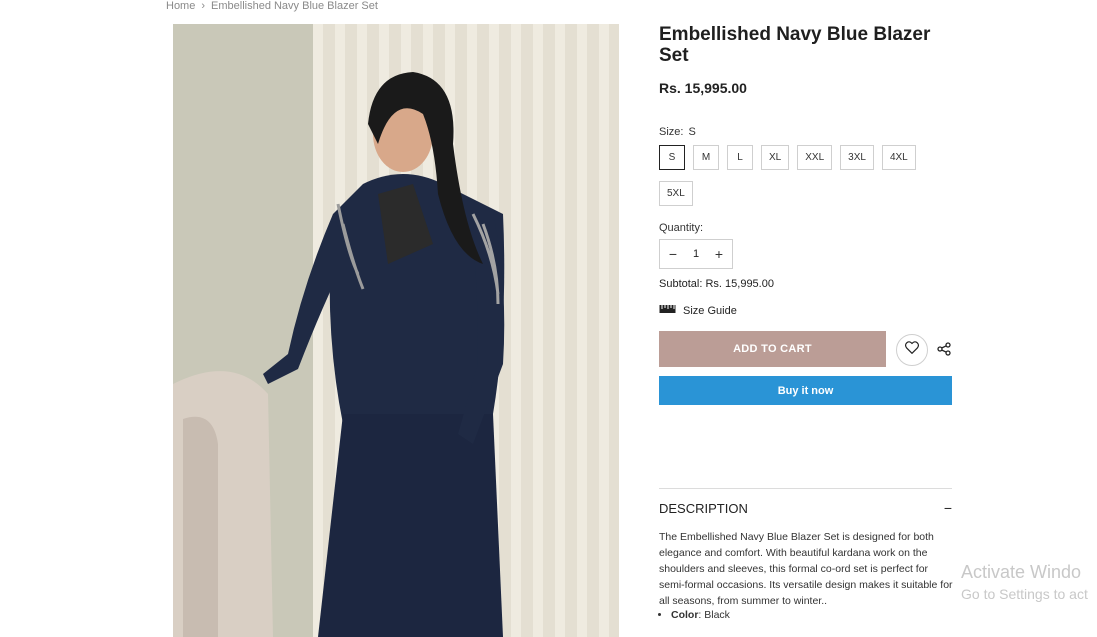  What do you see at coordinates (706, 157) in the screenshot?
I see `size-option-m: M` at bounding box center [706, 157].